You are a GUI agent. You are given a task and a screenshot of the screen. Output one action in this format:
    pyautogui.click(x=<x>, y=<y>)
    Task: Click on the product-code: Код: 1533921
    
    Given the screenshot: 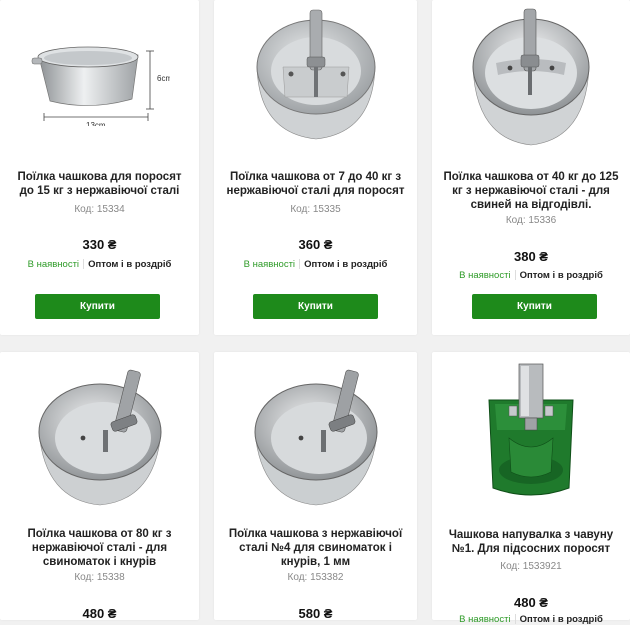 What is the action you would take?
    pyautogui.click(x=531, y=566)
    